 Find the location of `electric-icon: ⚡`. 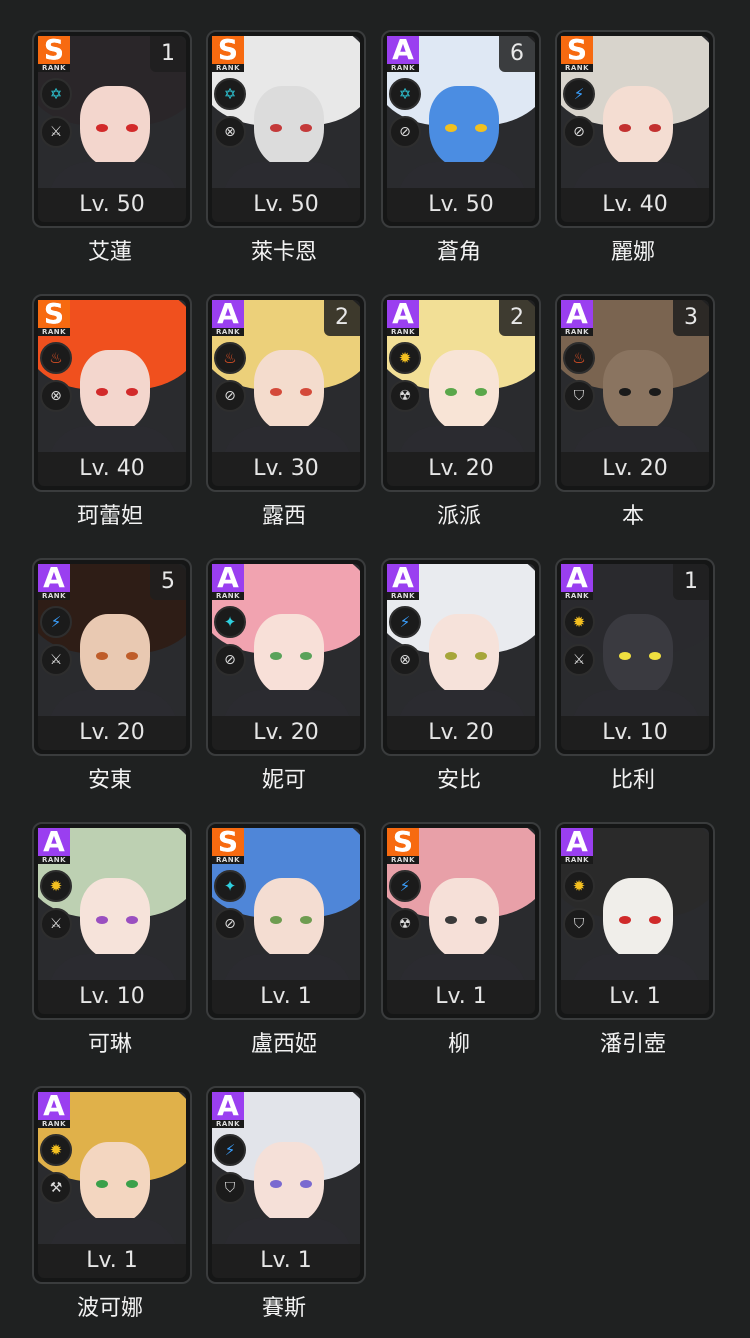

electric-icon: ⚡ is located at coordinates (230, 1150).